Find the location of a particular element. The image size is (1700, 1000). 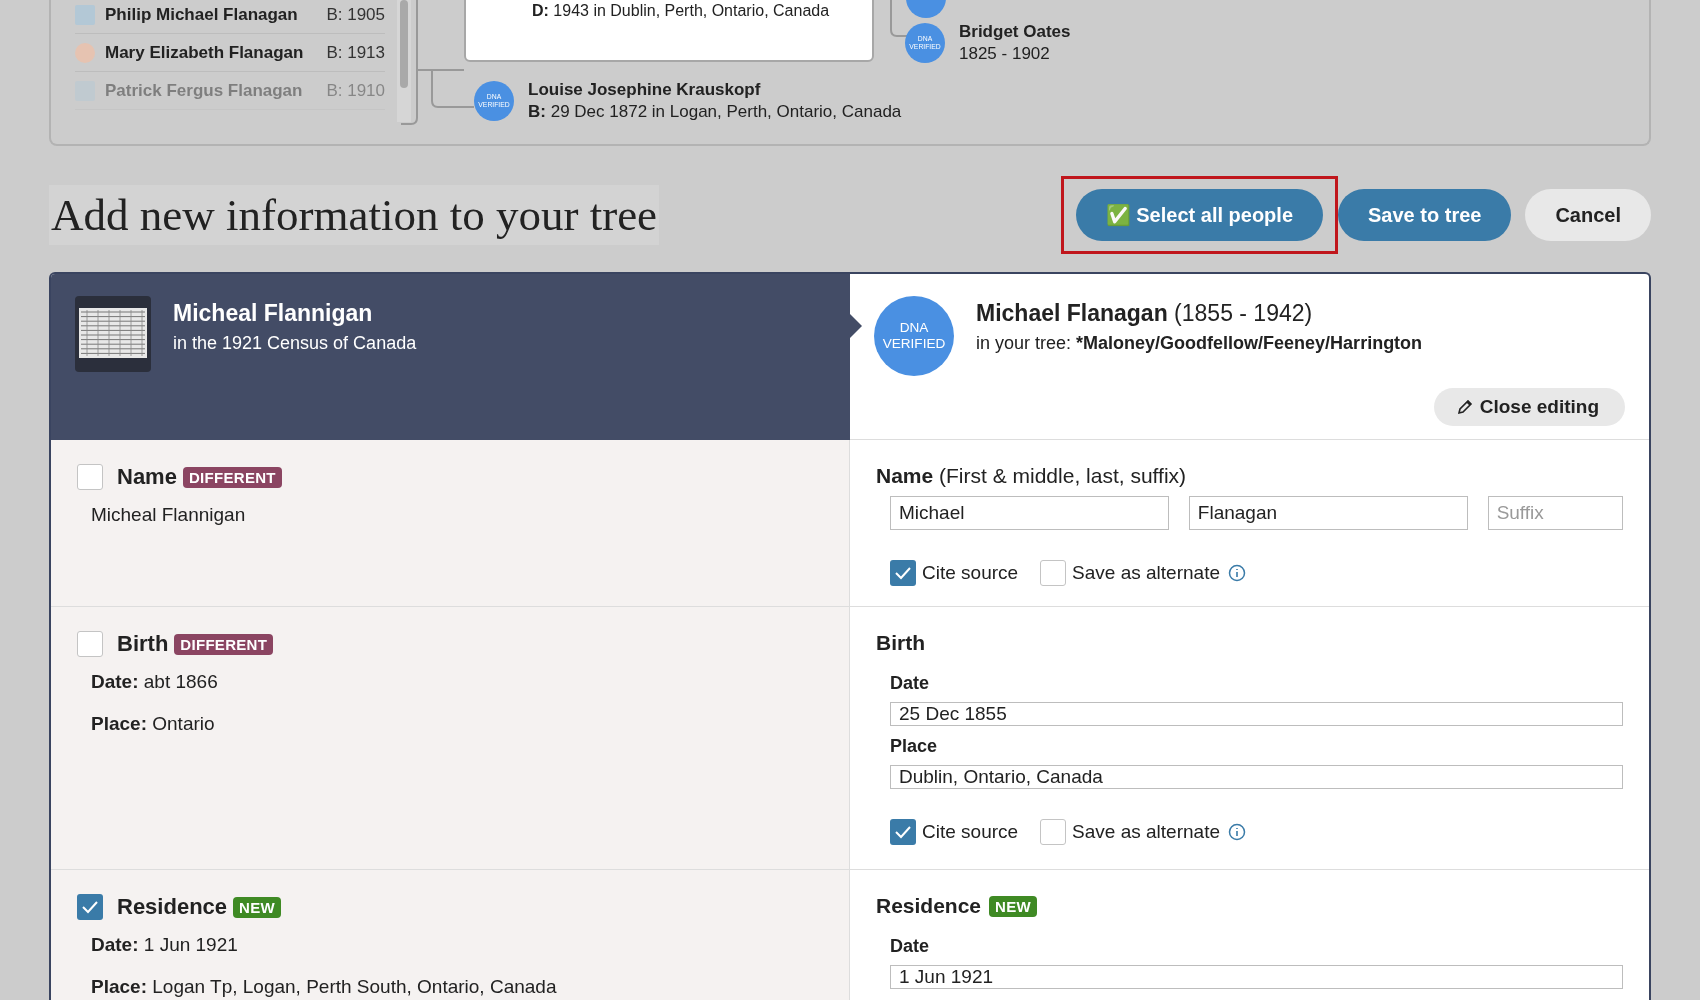

birth-year: B: 1905 is located at coordinates (355, 14).